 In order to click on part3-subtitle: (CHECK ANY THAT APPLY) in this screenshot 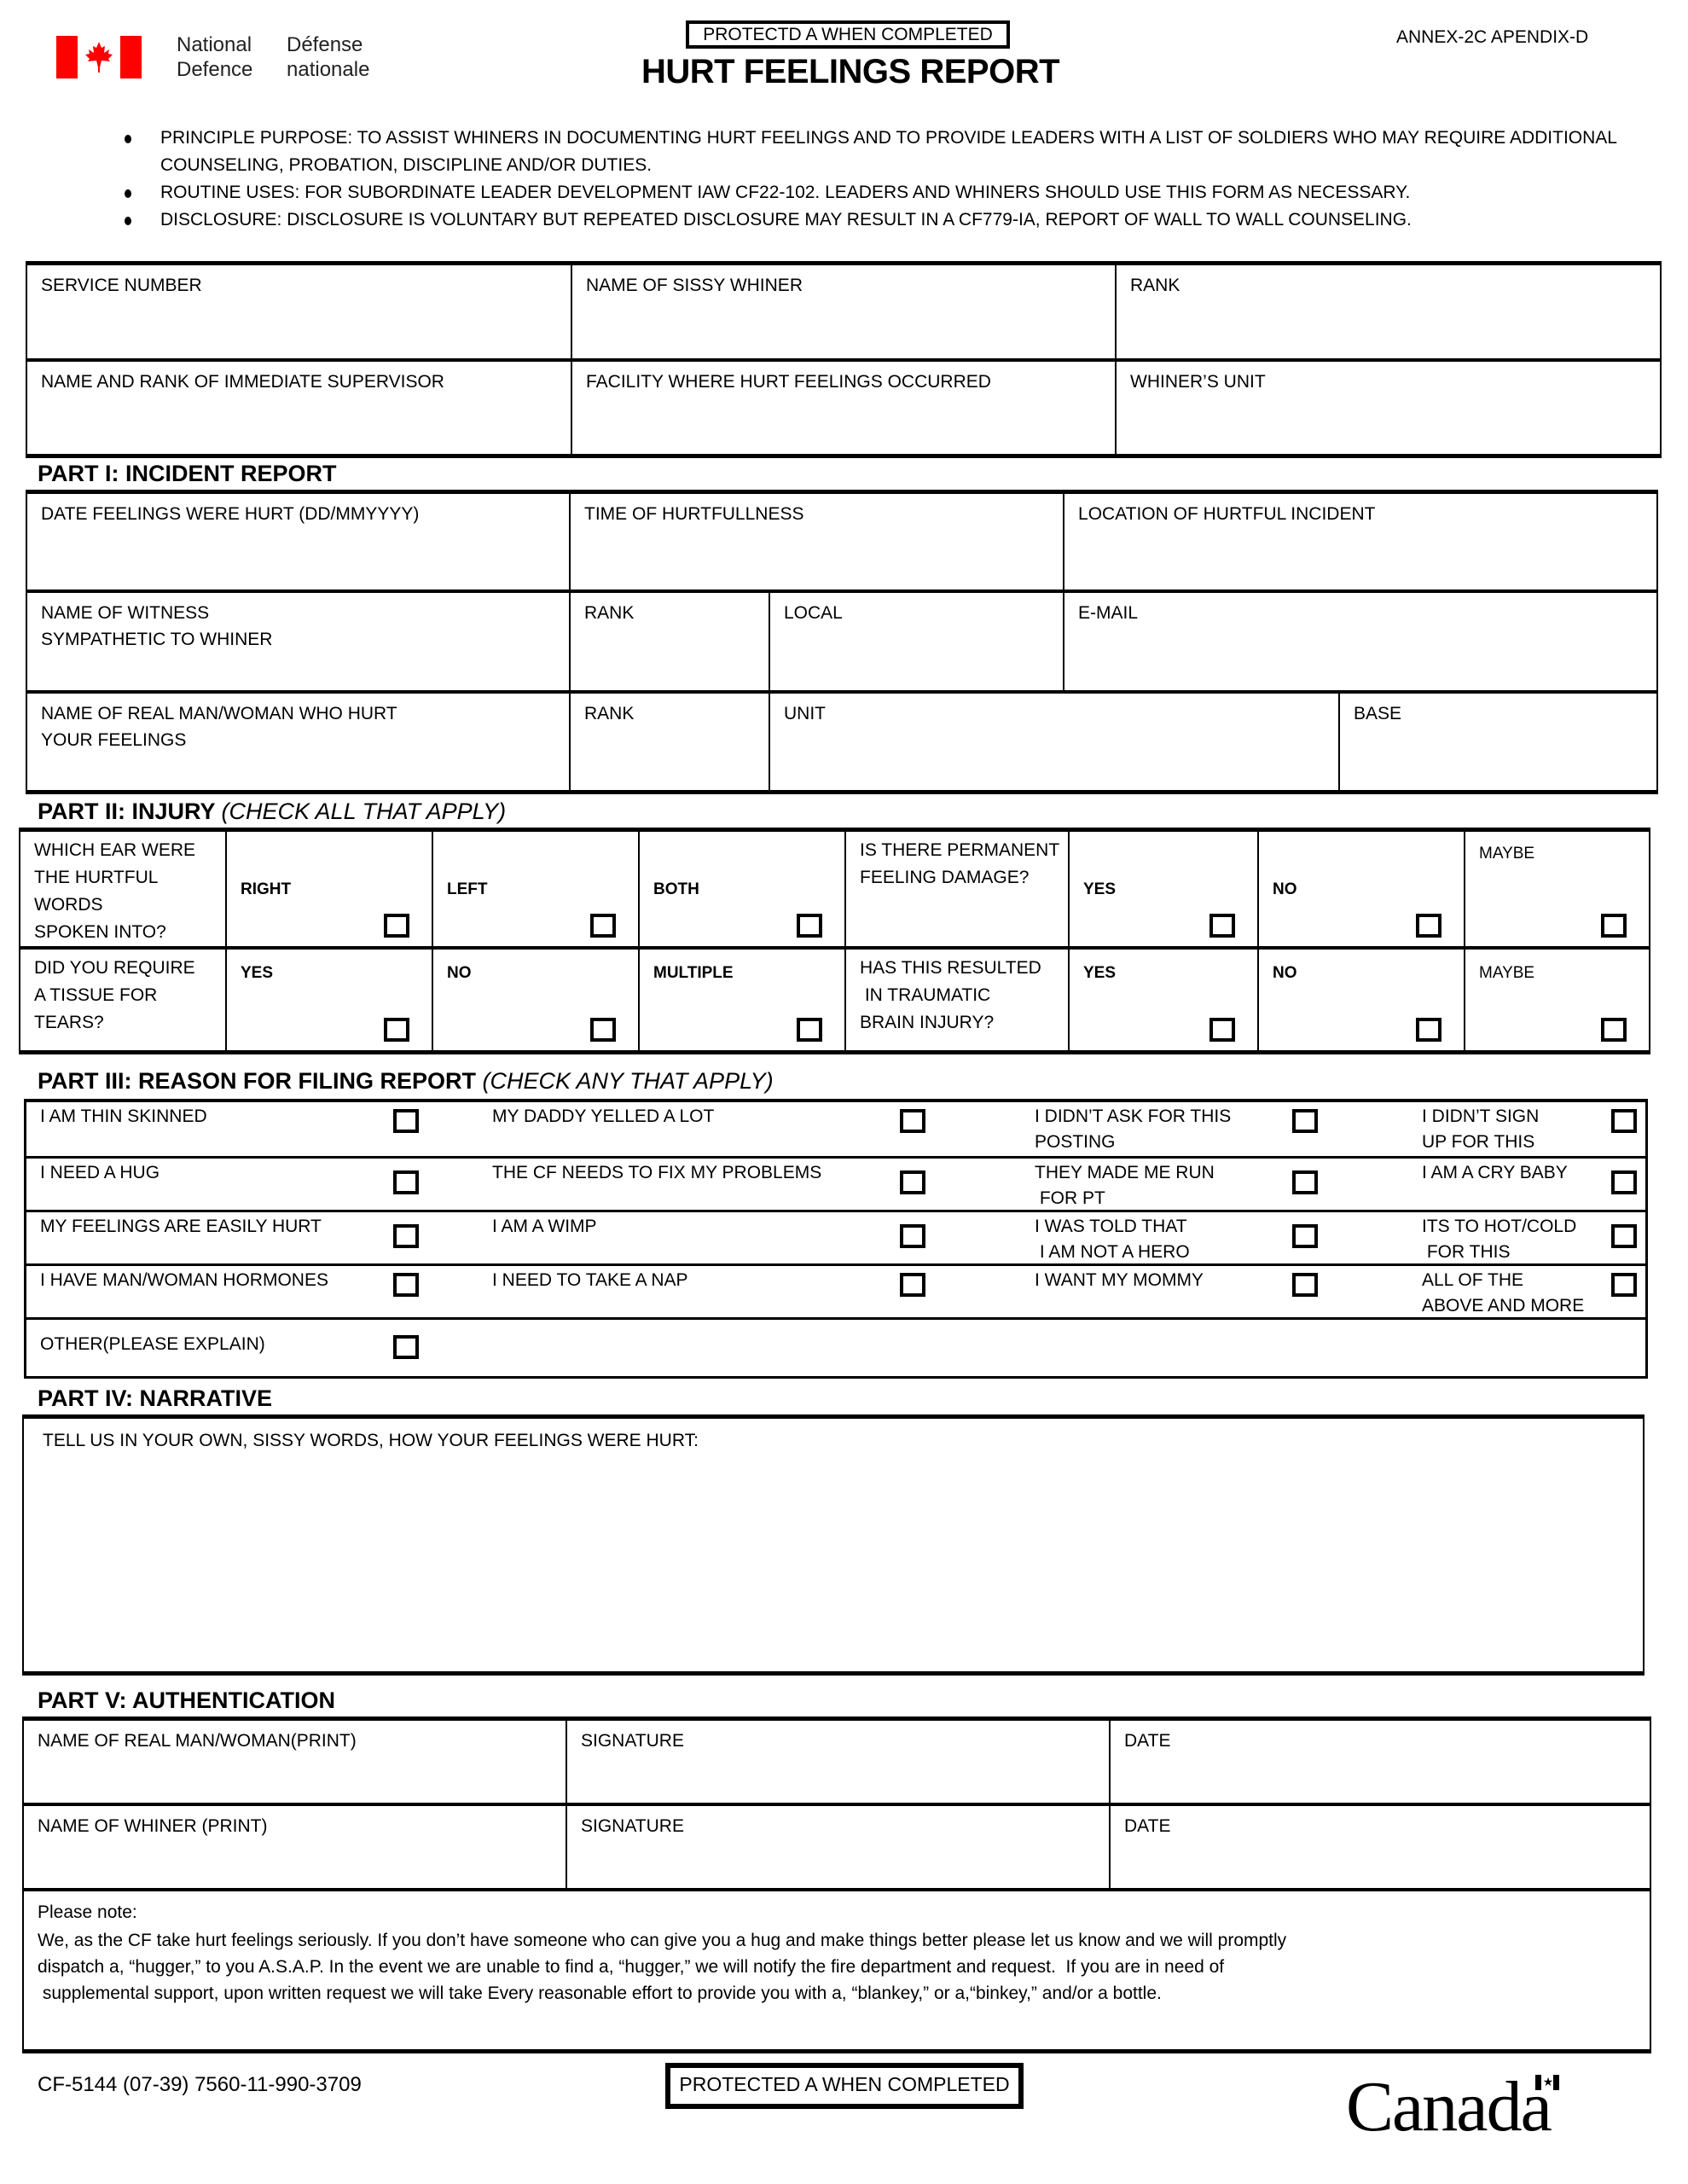, I will do `click(628, 1081)`.